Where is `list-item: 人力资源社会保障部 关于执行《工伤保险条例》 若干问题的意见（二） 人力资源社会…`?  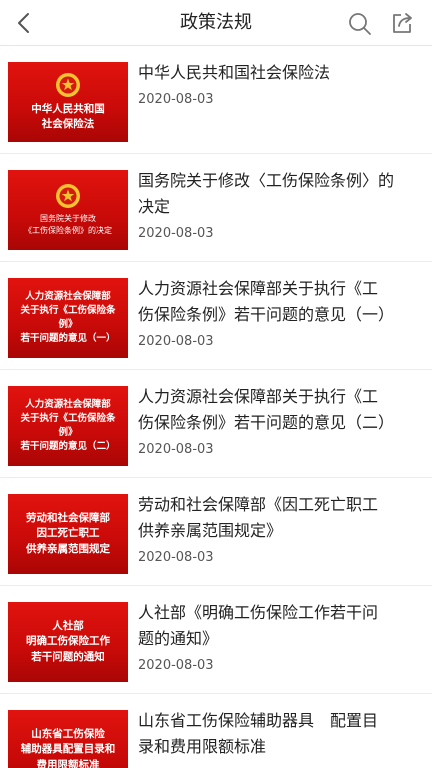
list-item: 人力资源社会保障部 关于执行《工伤保险条例》 若干问题的意见（二） 人力资源社会… is located at coordinates (216, 424).